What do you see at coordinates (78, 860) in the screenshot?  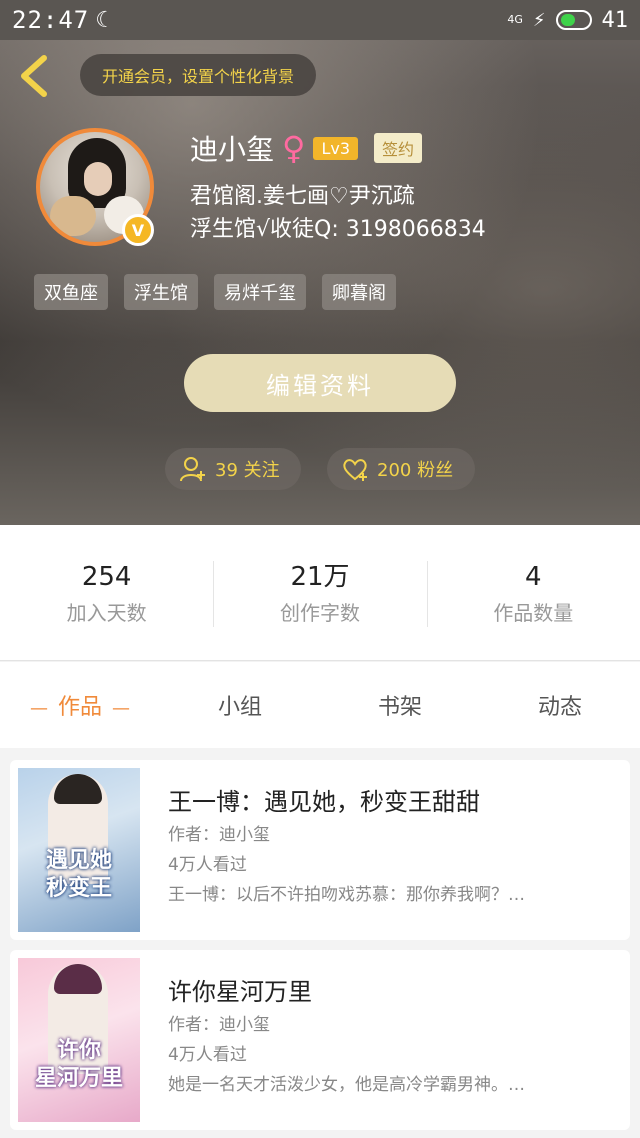 I see `cover-title-line-1: 遇见她` at bounding box center [78, 860].